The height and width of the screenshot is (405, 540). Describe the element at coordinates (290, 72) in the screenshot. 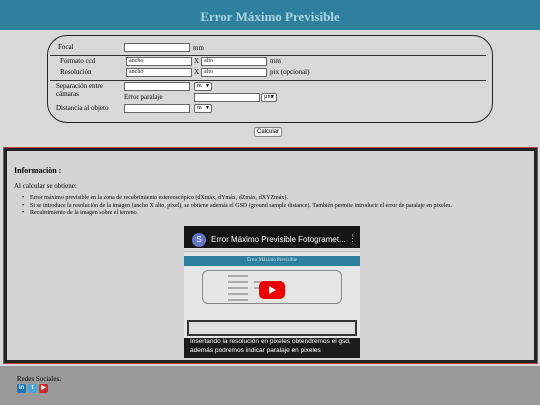

I see `resolucion-unit: pix (opcional)` at that location.